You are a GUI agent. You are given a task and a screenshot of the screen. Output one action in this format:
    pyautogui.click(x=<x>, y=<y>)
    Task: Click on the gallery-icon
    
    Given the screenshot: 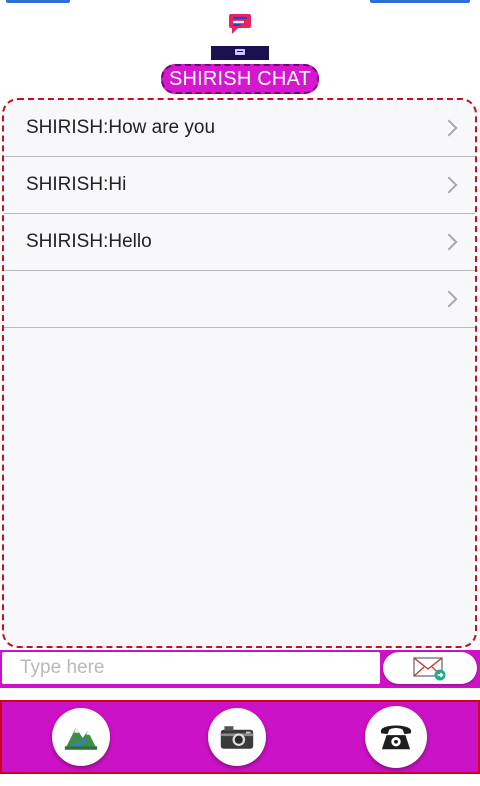 What is the action you would take?
    pyautogui.click(x=81, y=738)
    